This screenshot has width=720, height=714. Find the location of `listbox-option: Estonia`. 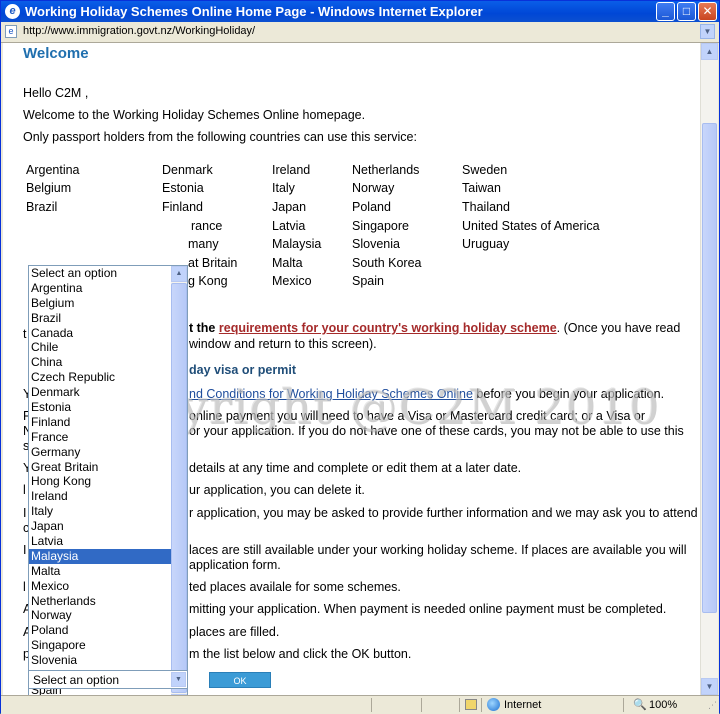

listbox-option: Estonia is located at coordinates (100, 407).